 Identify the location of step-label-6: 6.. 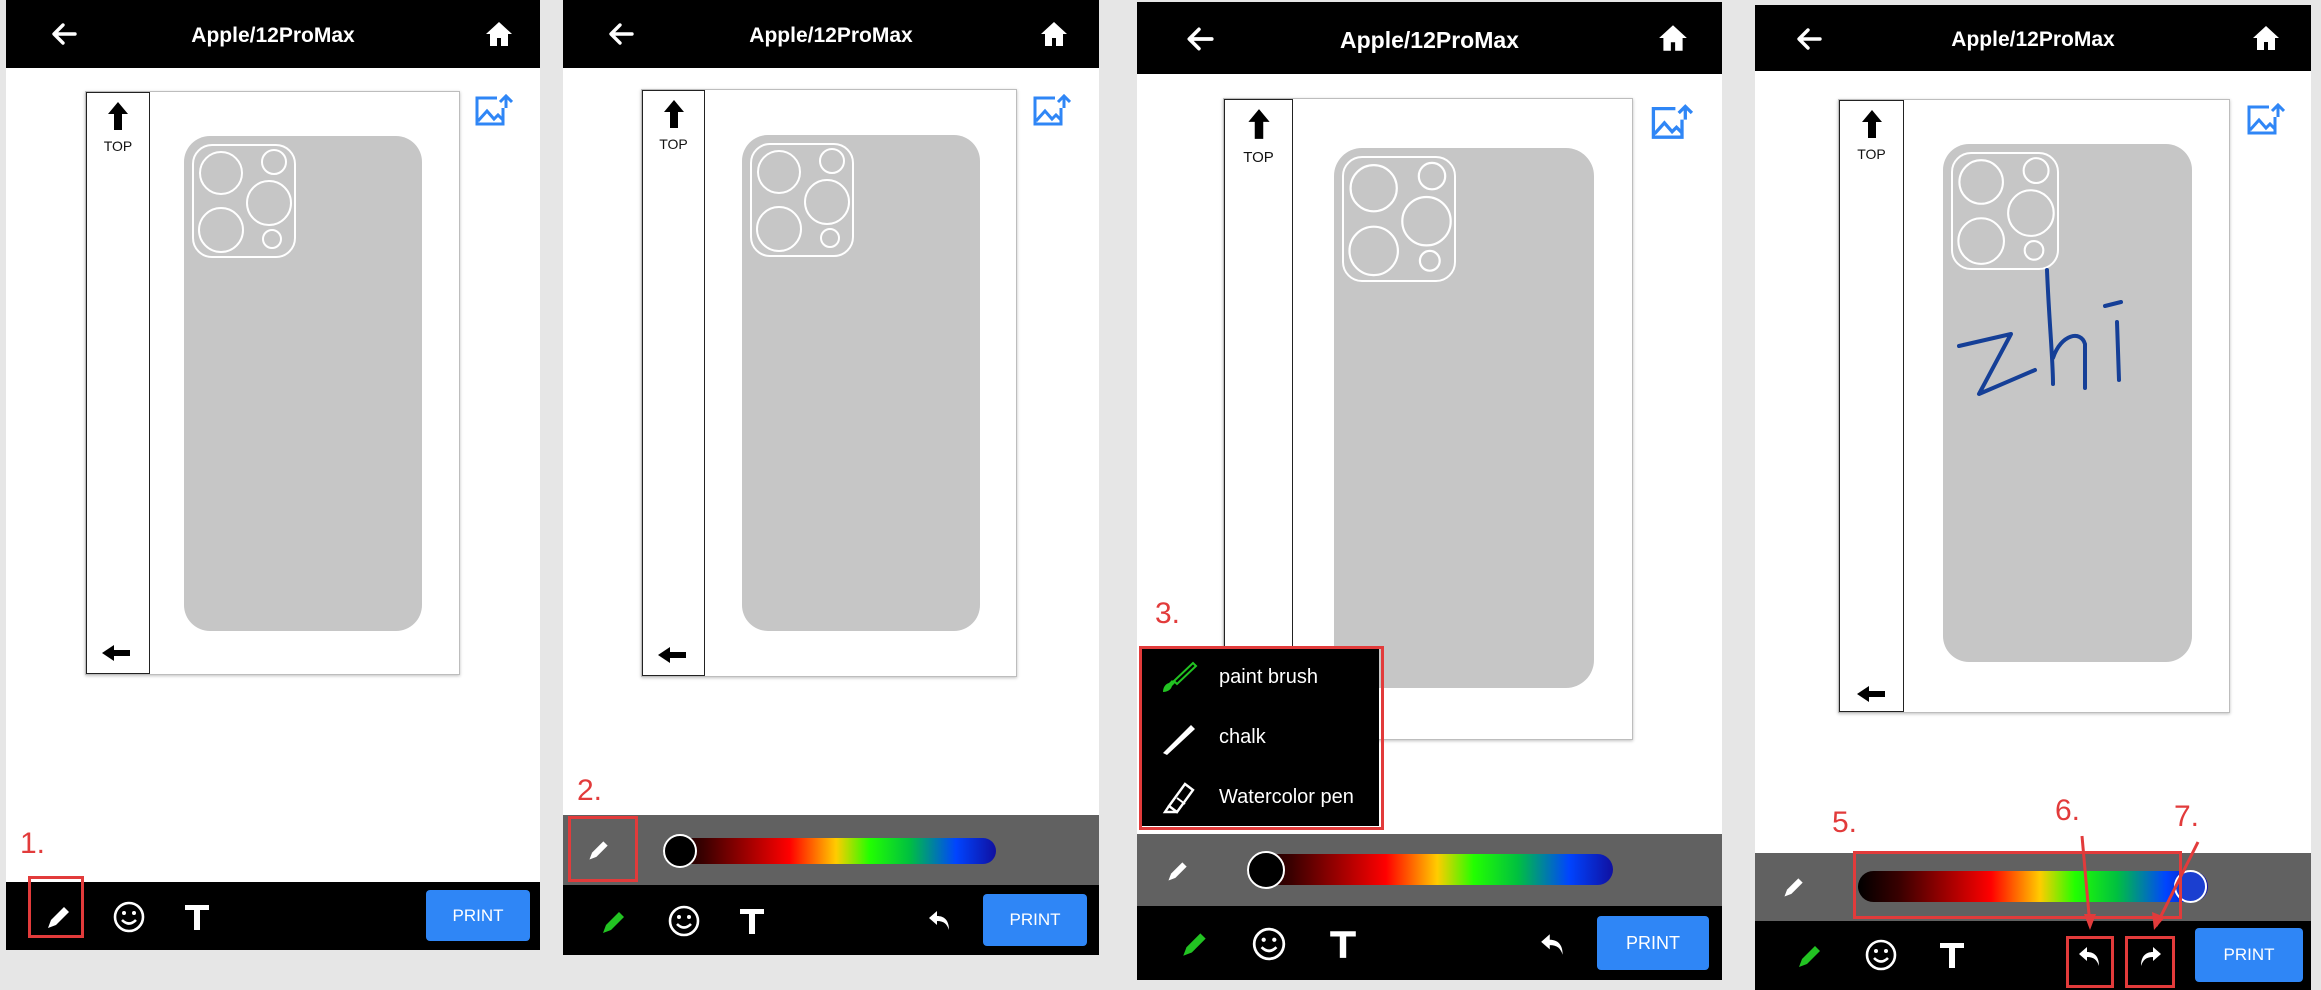
(2068, 810).